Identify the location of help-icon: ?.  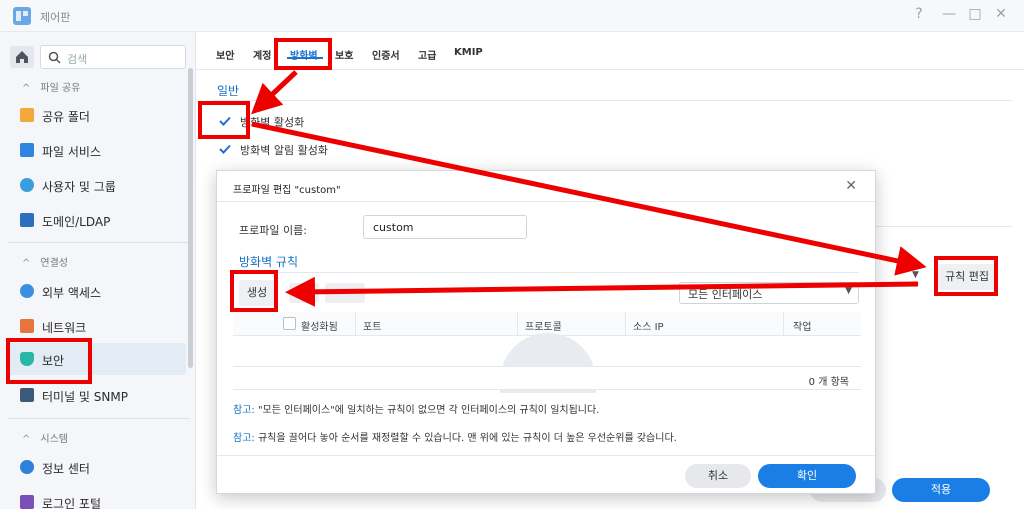
(919, 14).